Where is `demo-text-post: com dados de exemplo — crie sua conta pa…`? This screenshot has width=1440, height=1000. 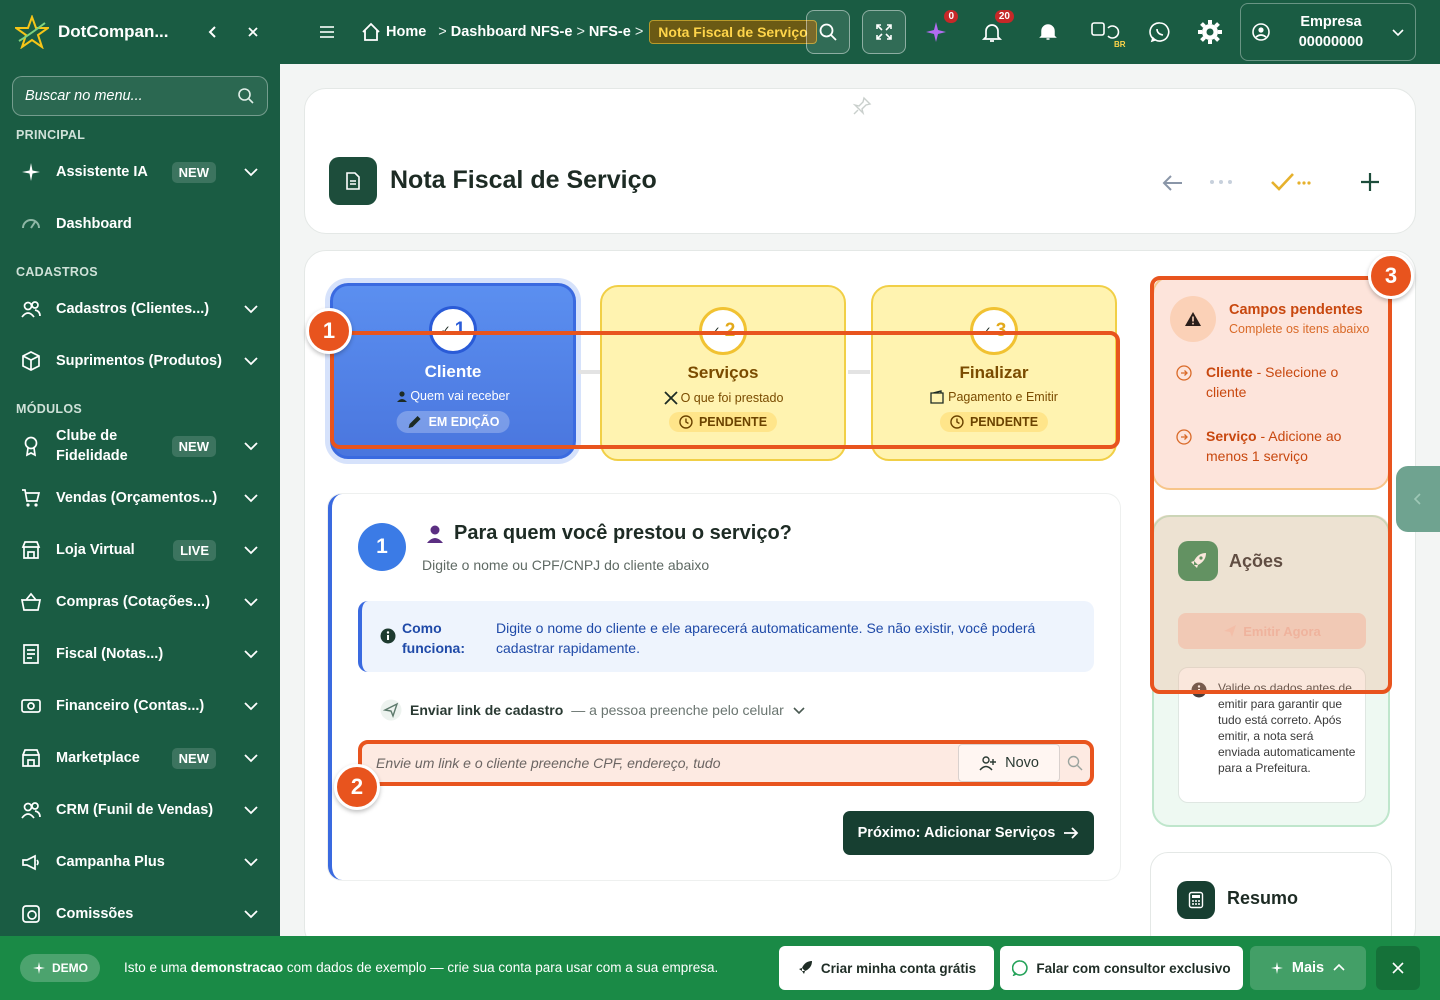
demo-text-post: com dados de exemplo — crie sua conta pa… is located at coordinates (501, 967).